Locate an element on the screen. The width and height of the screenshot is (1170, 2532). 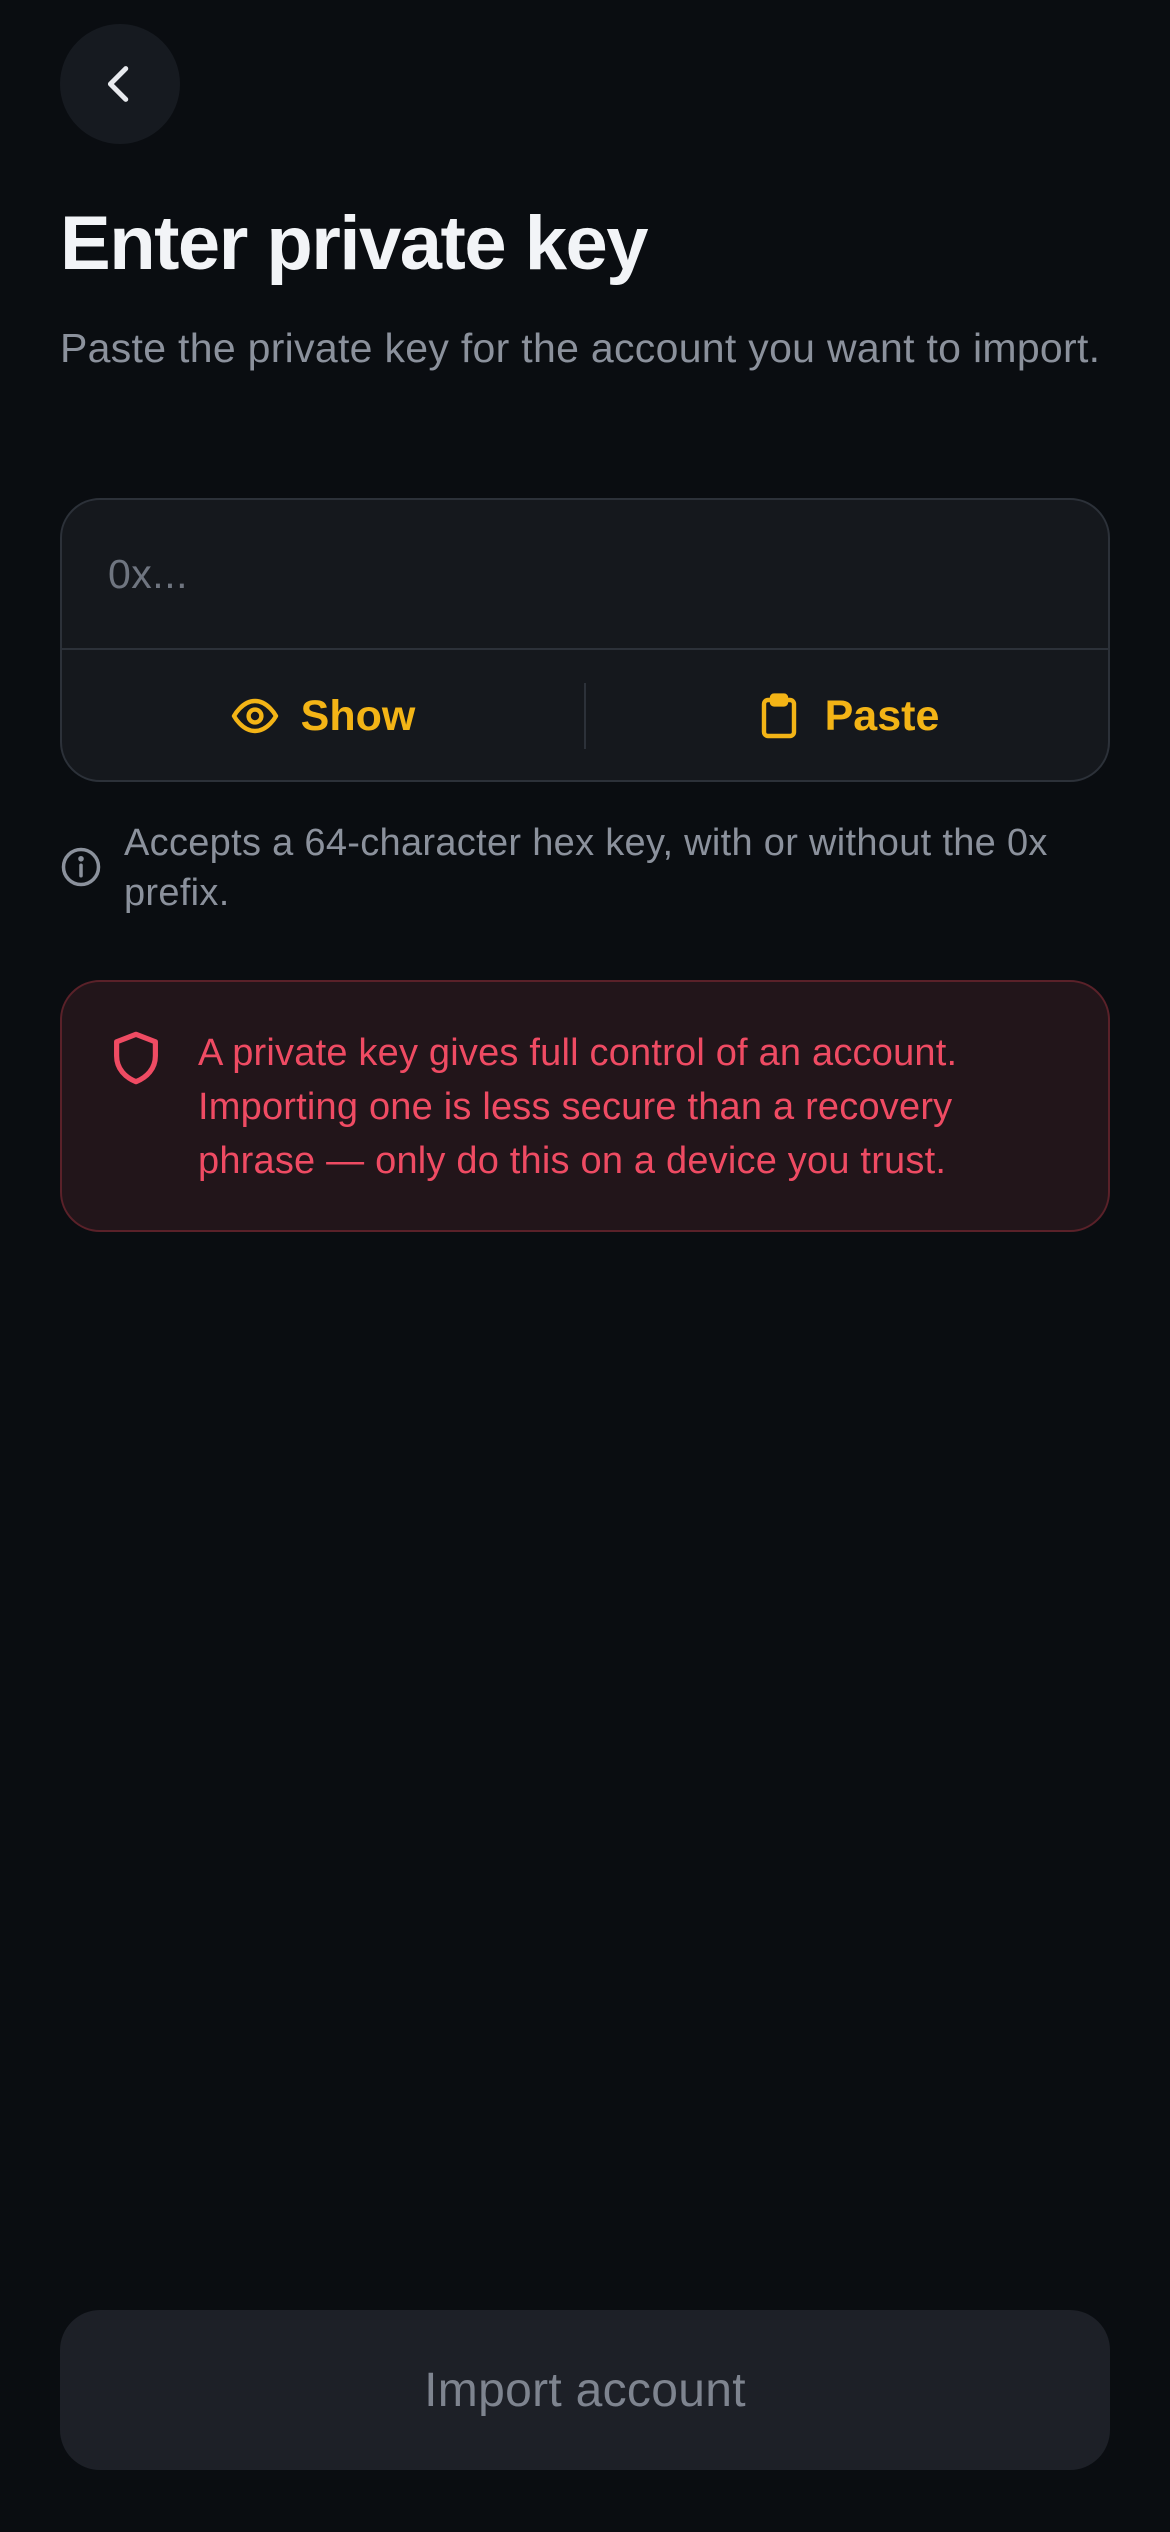
clipboard-icon is located at coordinates (778, 716).